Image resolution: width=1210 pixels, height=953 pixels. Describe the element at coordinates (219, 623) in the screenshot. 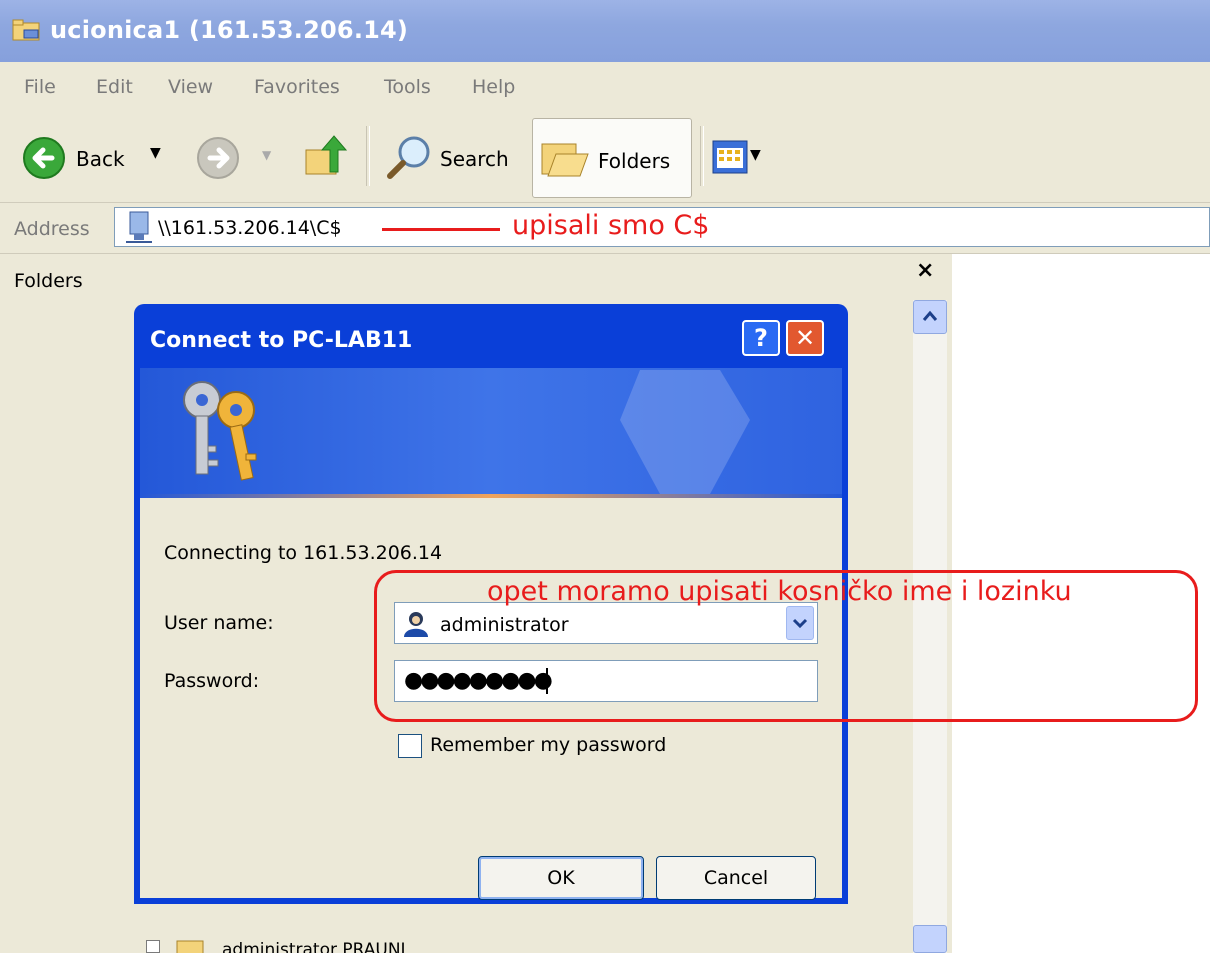

I see `username-label: User name:` at that location.